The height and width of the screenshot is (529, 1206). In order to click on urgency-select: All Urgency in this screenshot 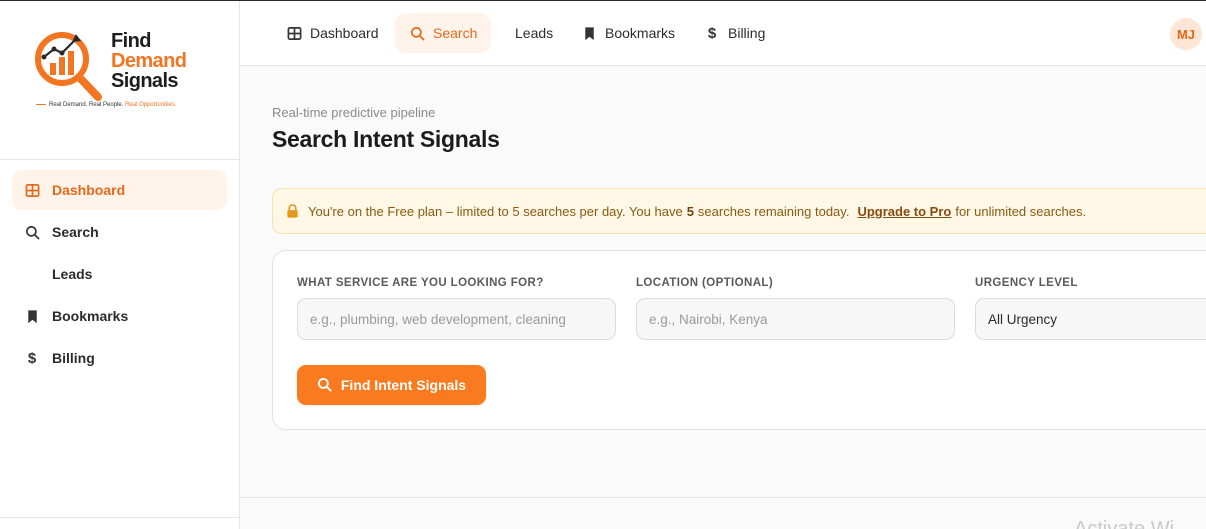, I will do `click(1090, 319)`.